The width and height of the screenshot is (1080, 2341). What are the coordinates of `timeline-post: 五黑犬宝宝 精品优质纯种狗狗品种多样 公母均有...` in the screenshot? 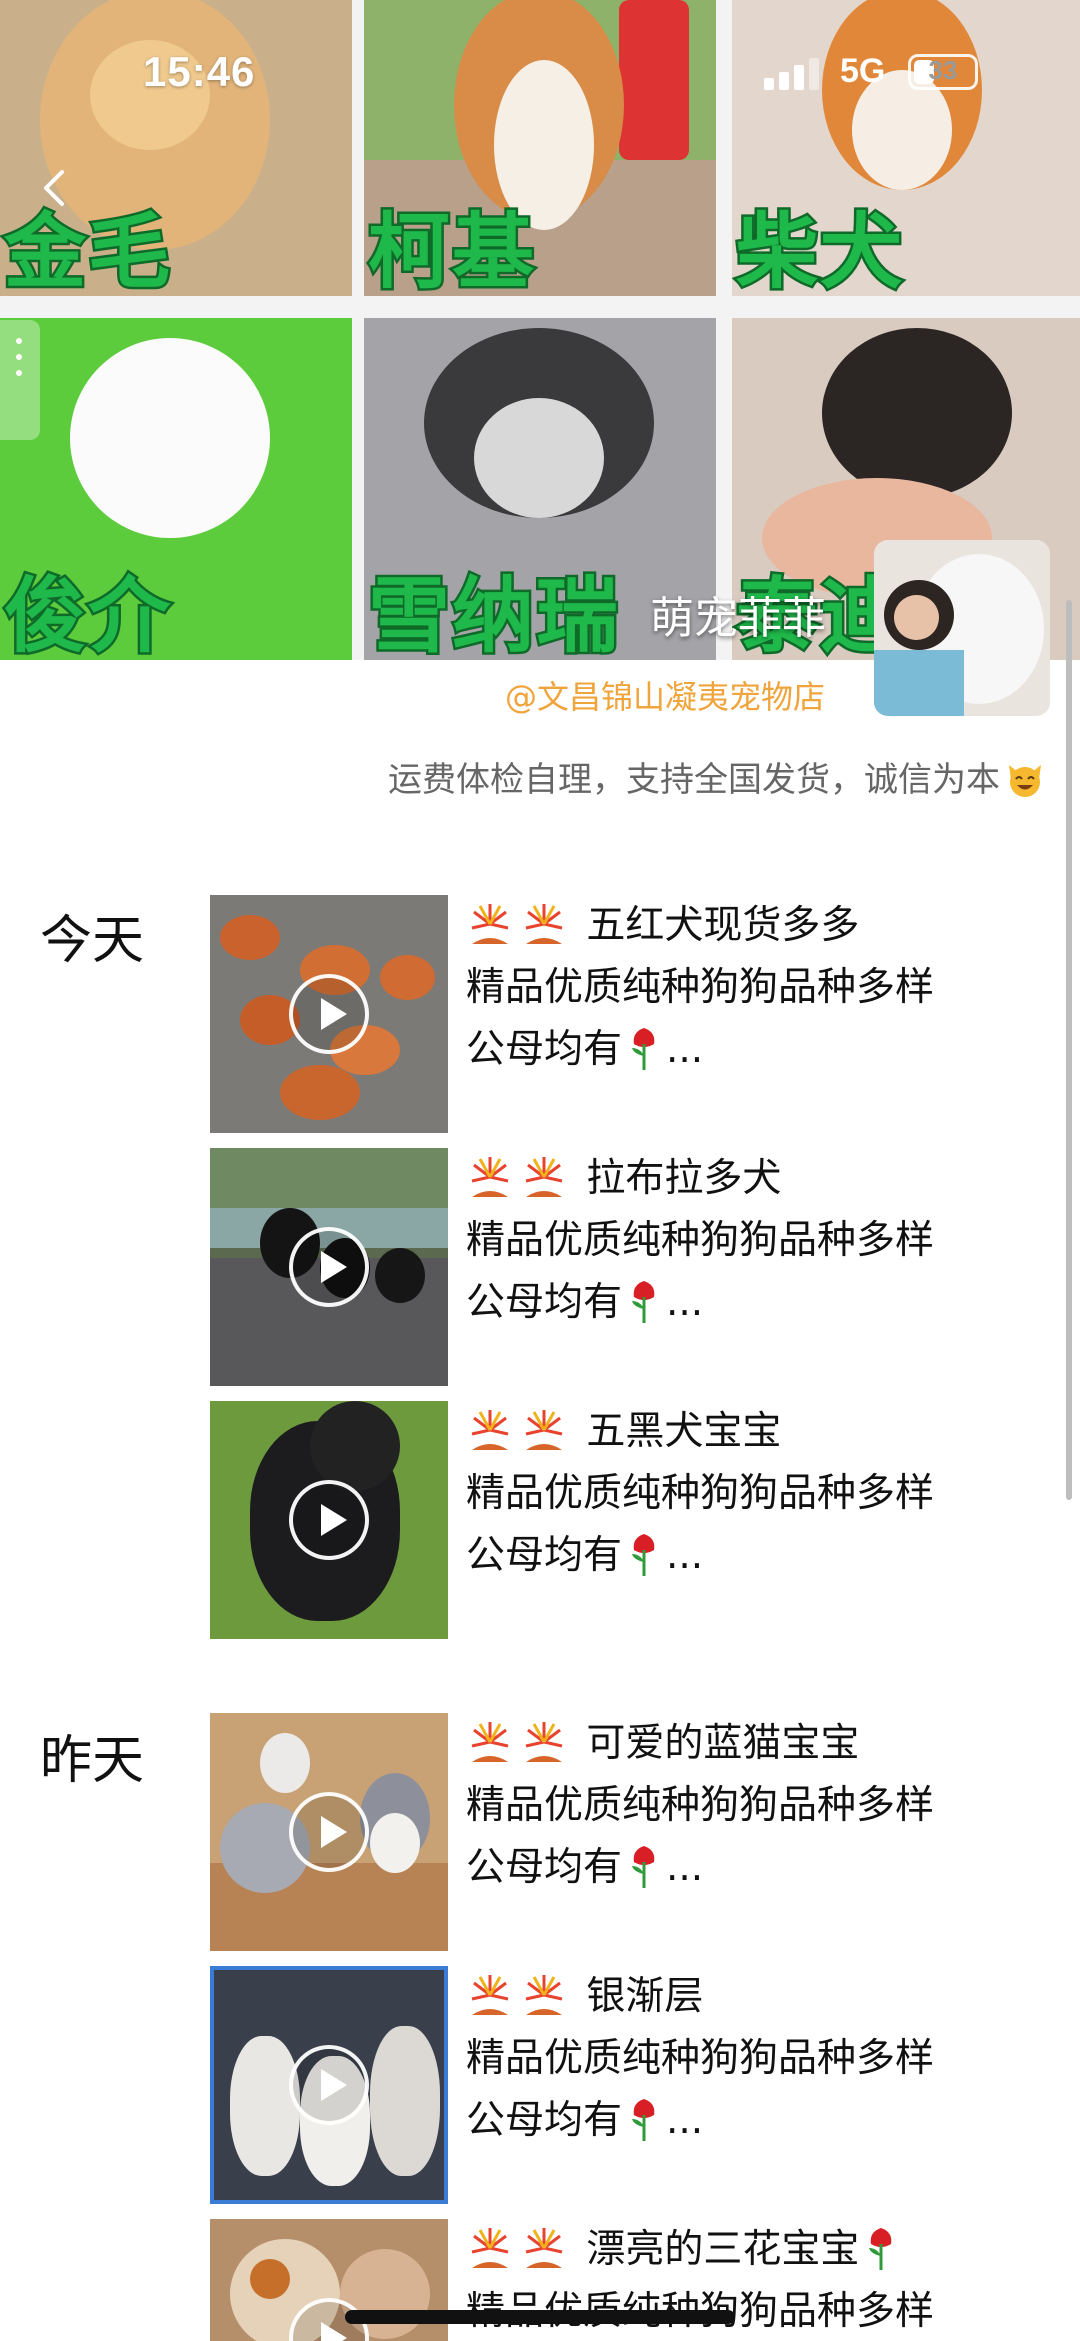 It's located at (635, 1520).